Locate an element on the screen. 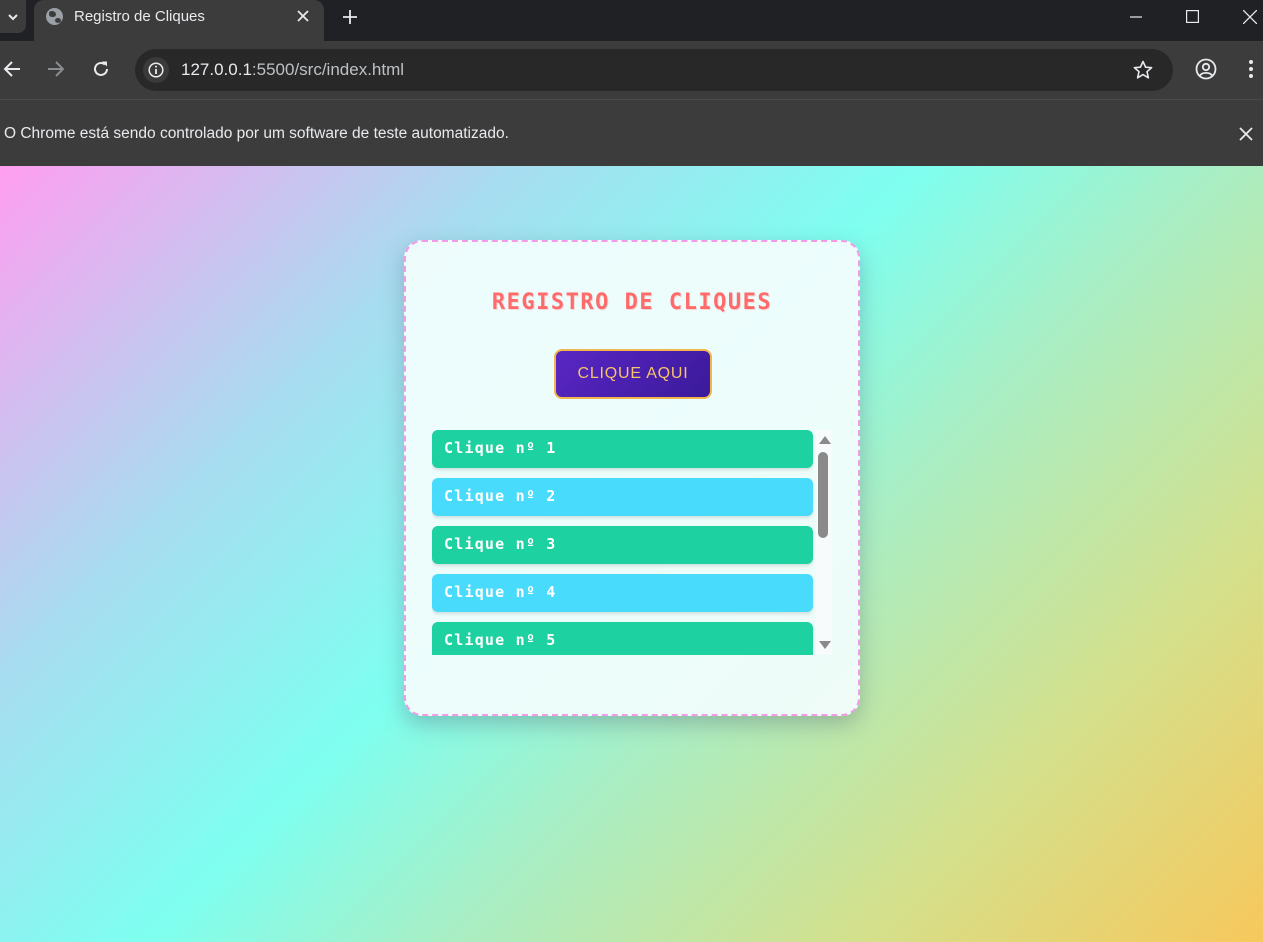  minimize-icon is located at coordinates (1136, 16).